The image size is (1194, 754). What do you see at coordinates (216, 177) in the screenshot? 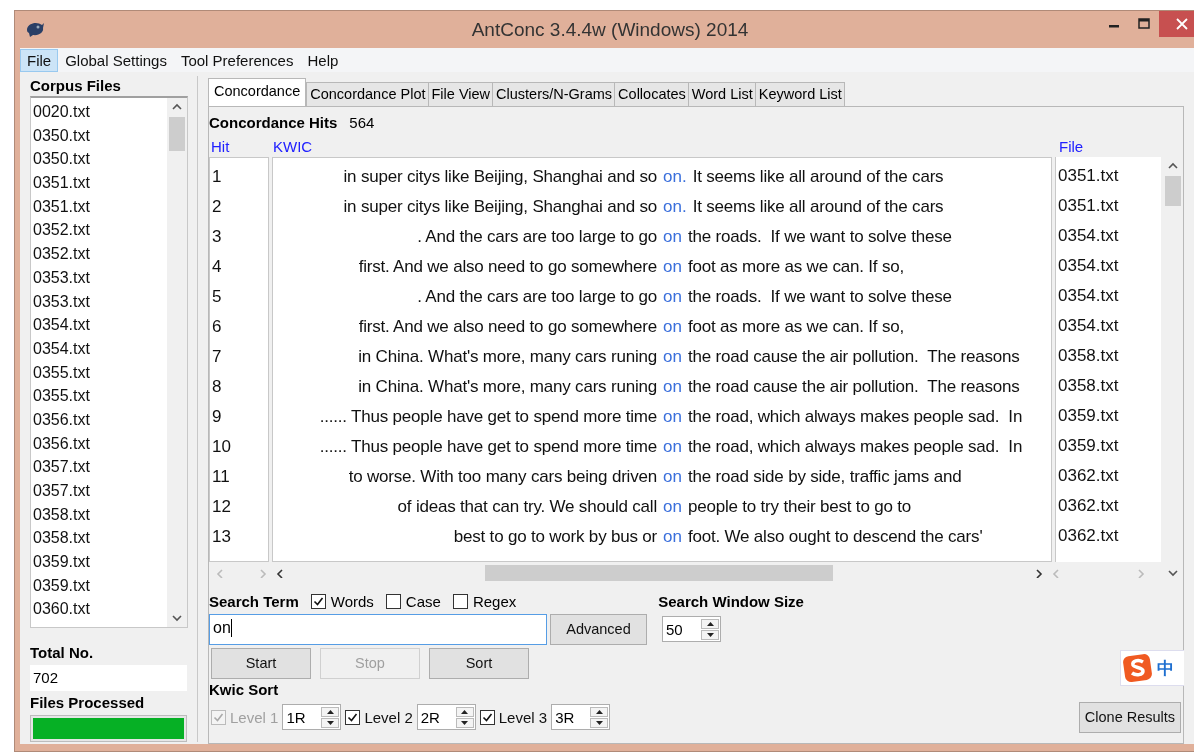
I see `hit-number: 1` at bounding box center [216, 177].